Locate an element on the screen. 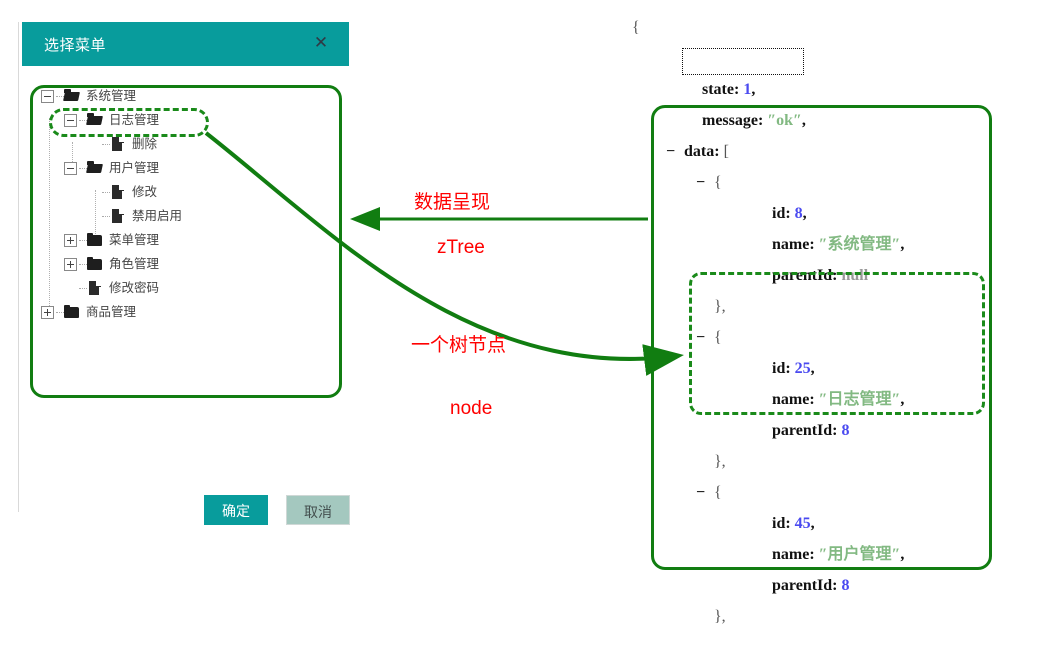 Image resolution: width=1059 pixels, height=663 pixels. tree-node-row: 修改密码 is located at coordinates (186, 288).